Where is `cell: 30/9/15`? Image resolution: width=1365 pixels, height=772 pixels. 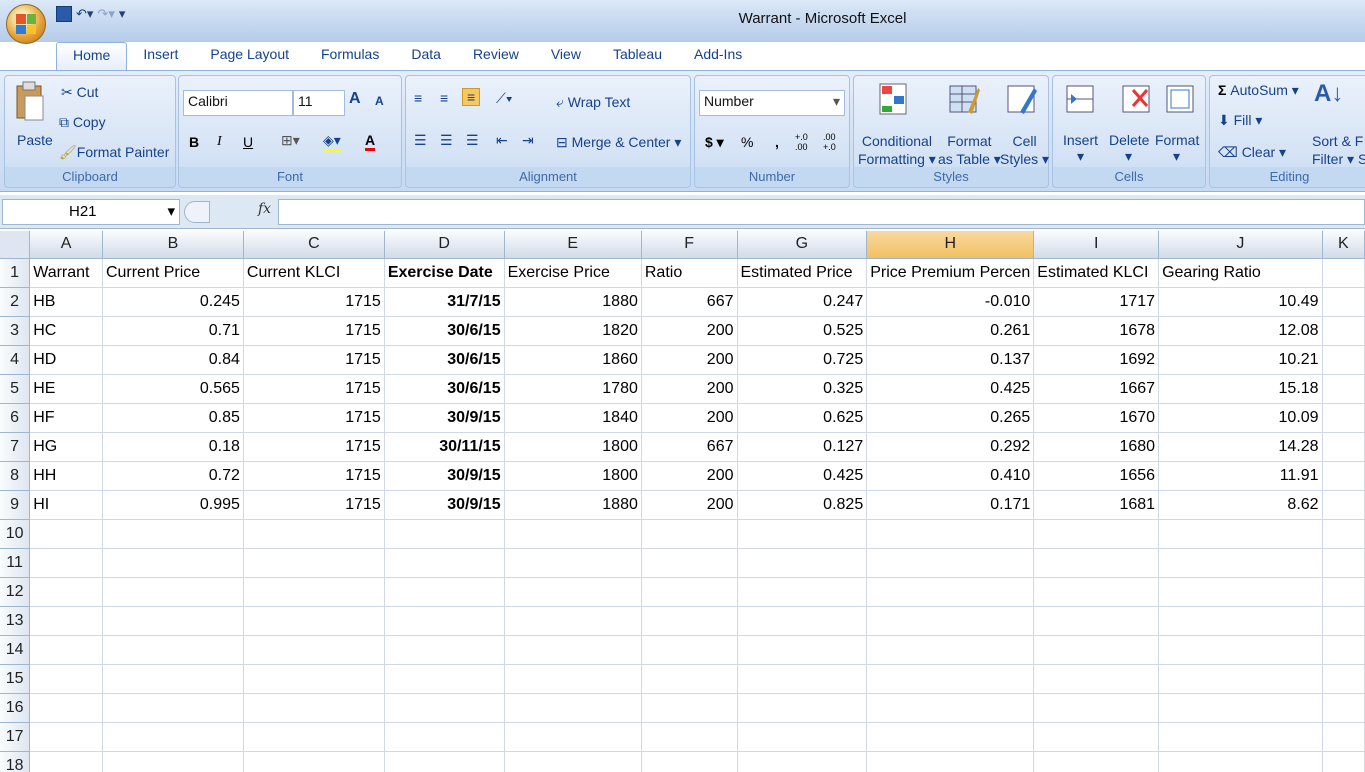 cell: 30/9/15 is located at coordinates (444, 418).